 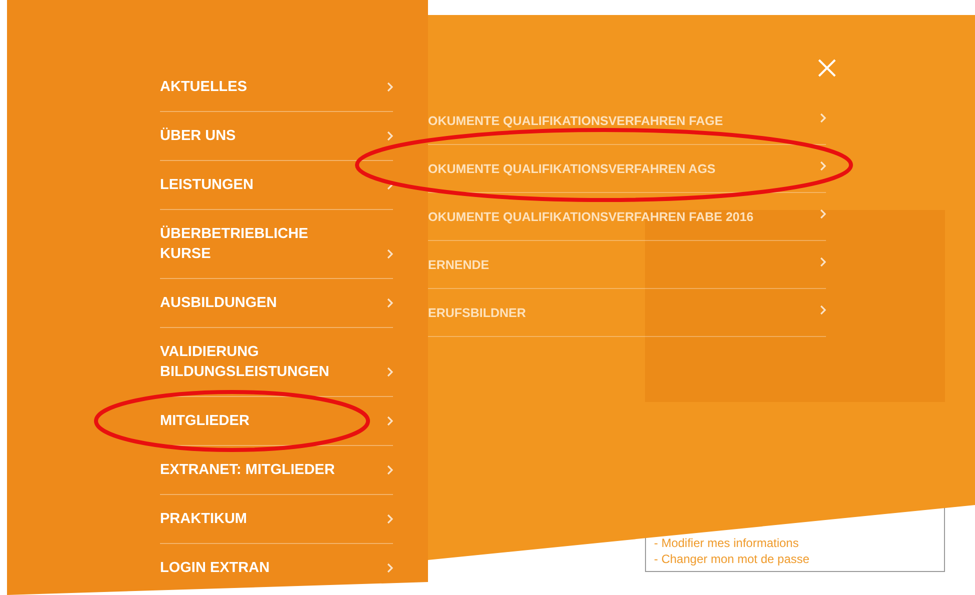 I want to click on submenu-item: OKUMENTE QUALIFIKATIONSVERFAHREN AGS, so click(x=627, y=169).